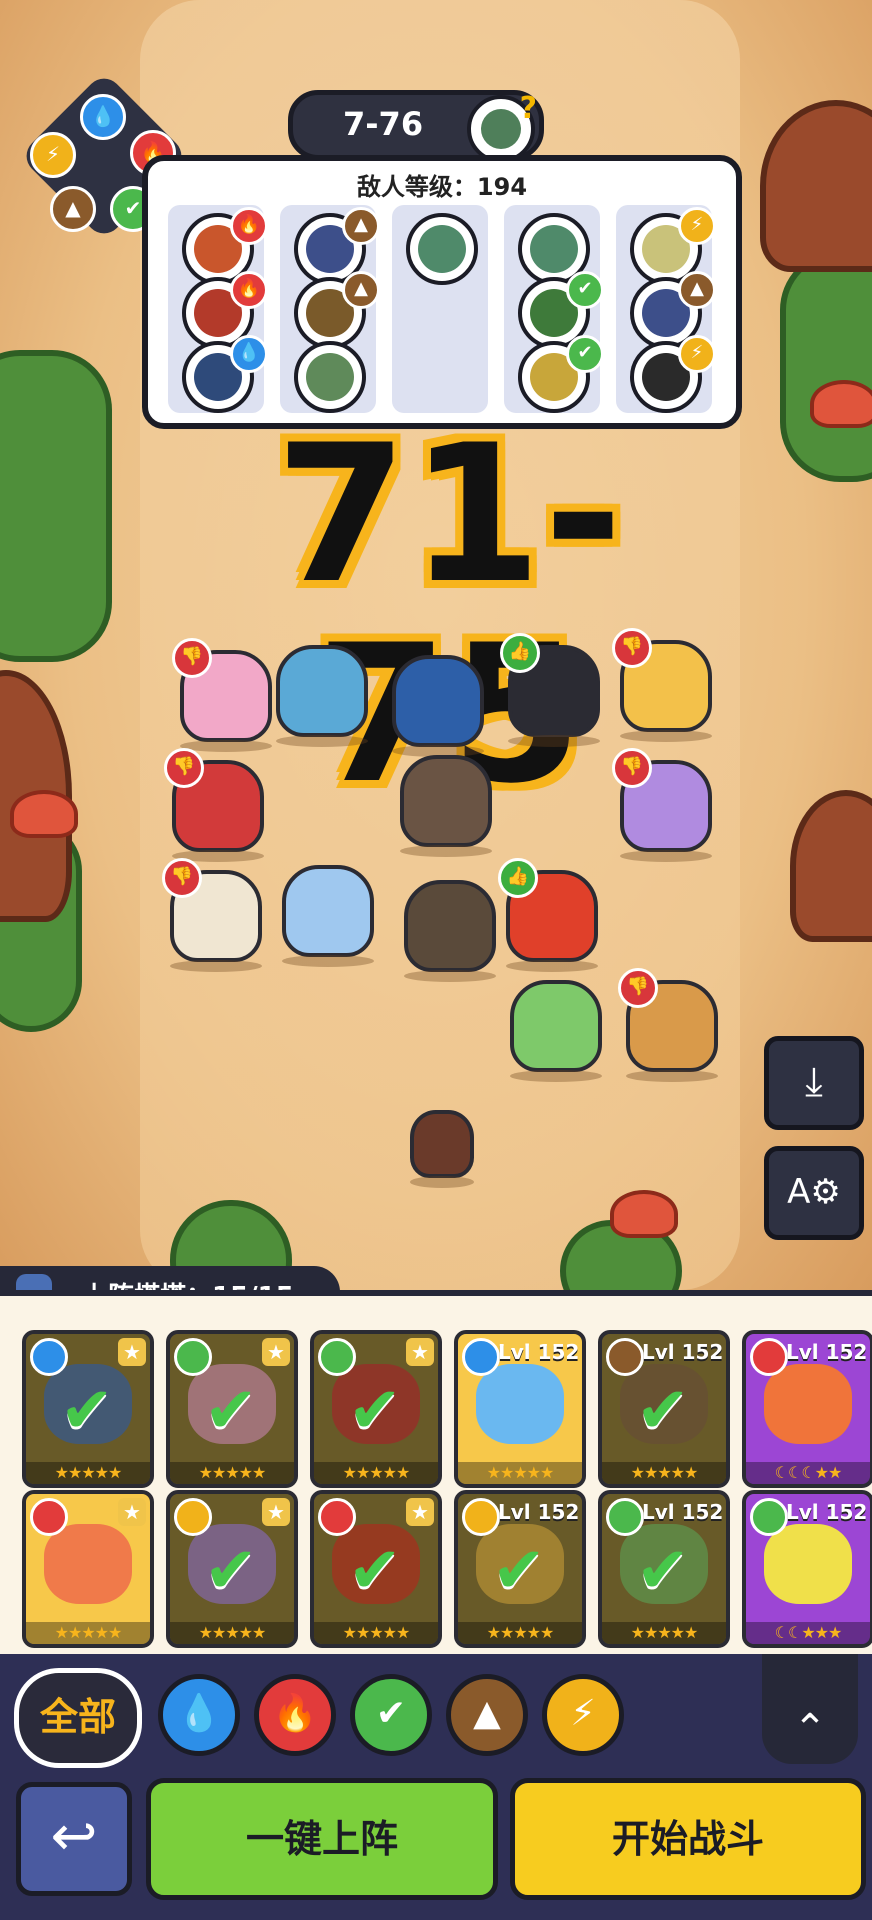 This screenshot has width=872, height=1920. I want to click on unit-snail, so click(442, 1149).